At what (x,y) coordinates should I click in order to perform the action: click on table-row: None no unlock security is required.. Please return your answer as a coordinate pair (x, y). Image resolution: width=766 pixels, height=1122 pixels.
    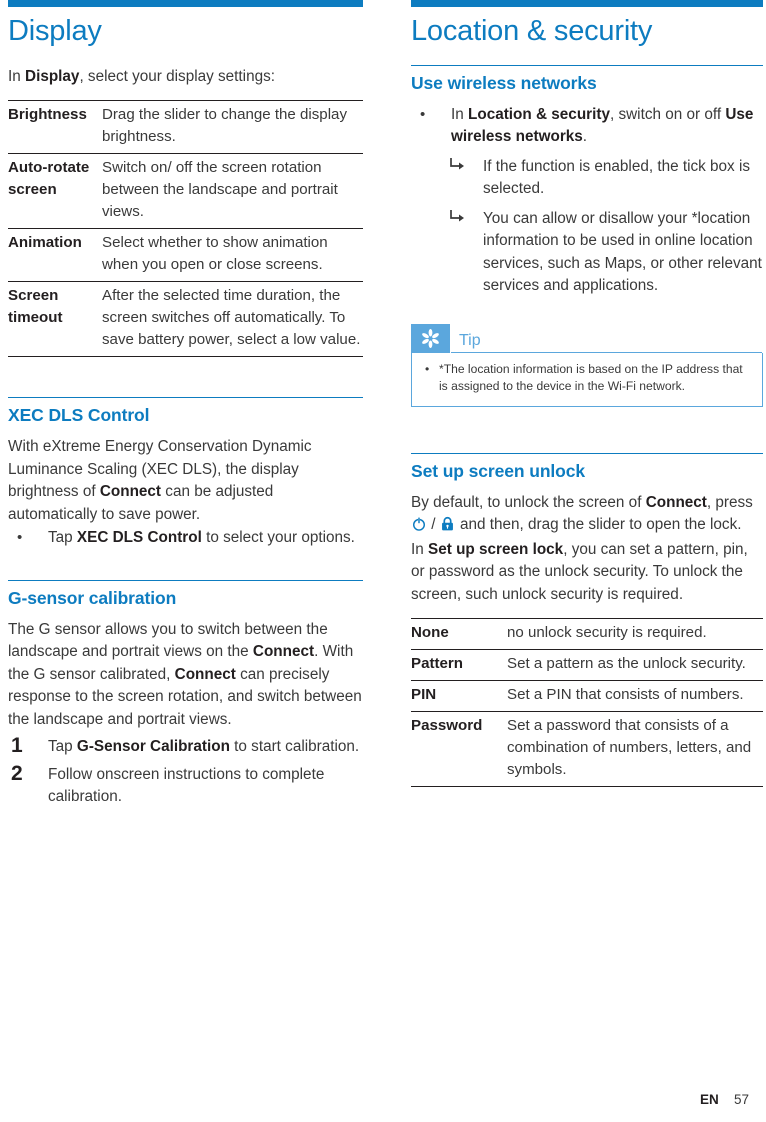
    Looking at the image, I should click on (587, 634).